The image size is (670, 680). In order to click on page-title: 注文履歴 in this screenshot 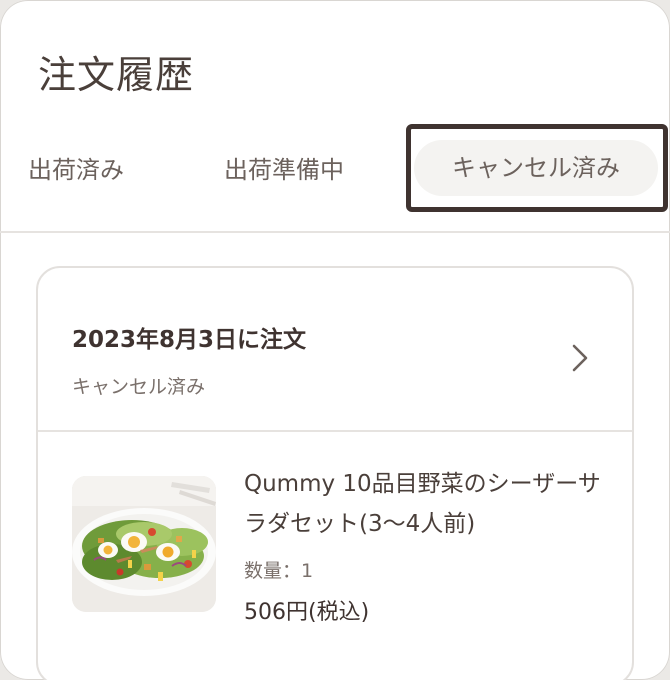, I will do `click(116, 75)`.